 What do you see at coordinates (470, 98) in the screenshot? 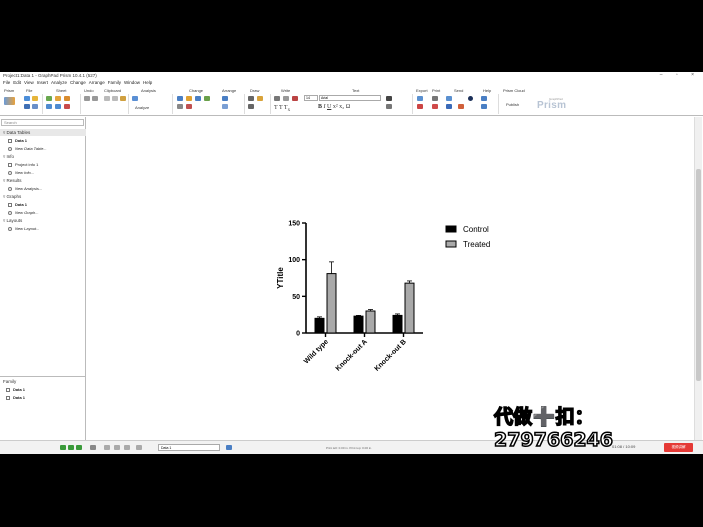
I see `help-icon` at bounding box center [470, 98].